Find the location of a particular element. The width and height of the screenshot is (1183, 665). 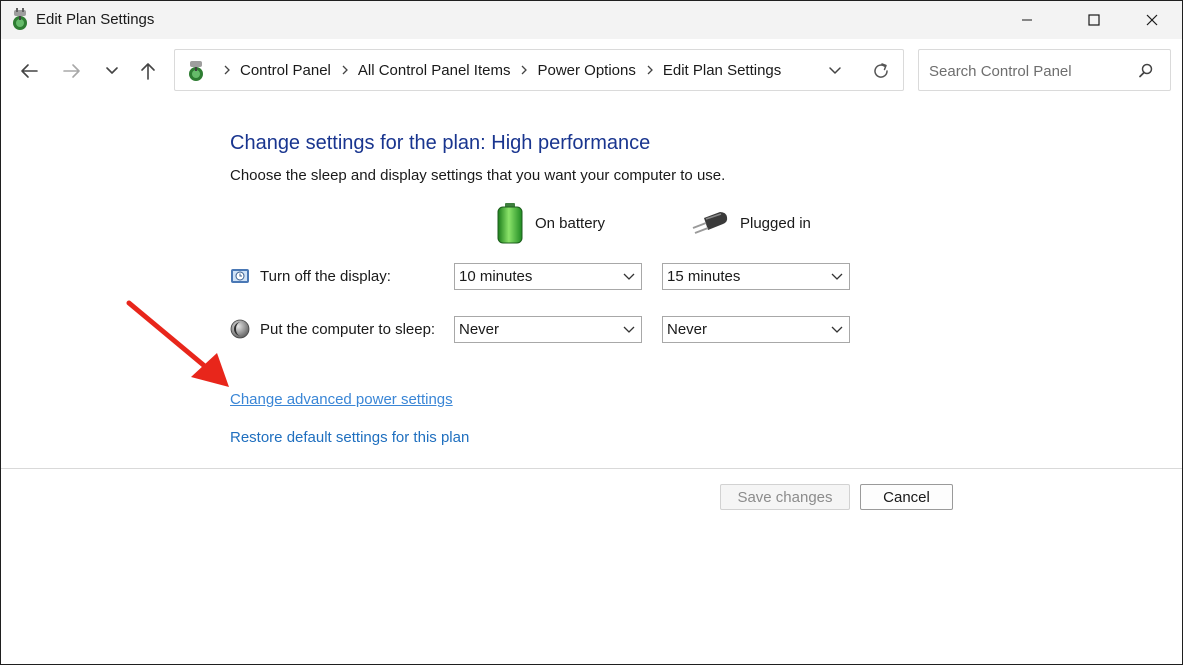

sleep-battery-select: Never is located at coordinates (548, 329).